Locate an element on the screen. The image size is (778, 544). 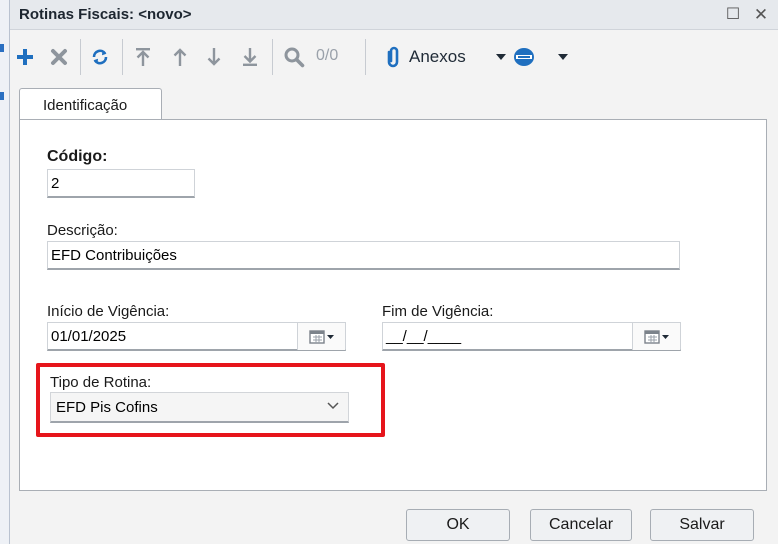
descricao-input: EFD Contribuições is located at coordinates (363, 255).